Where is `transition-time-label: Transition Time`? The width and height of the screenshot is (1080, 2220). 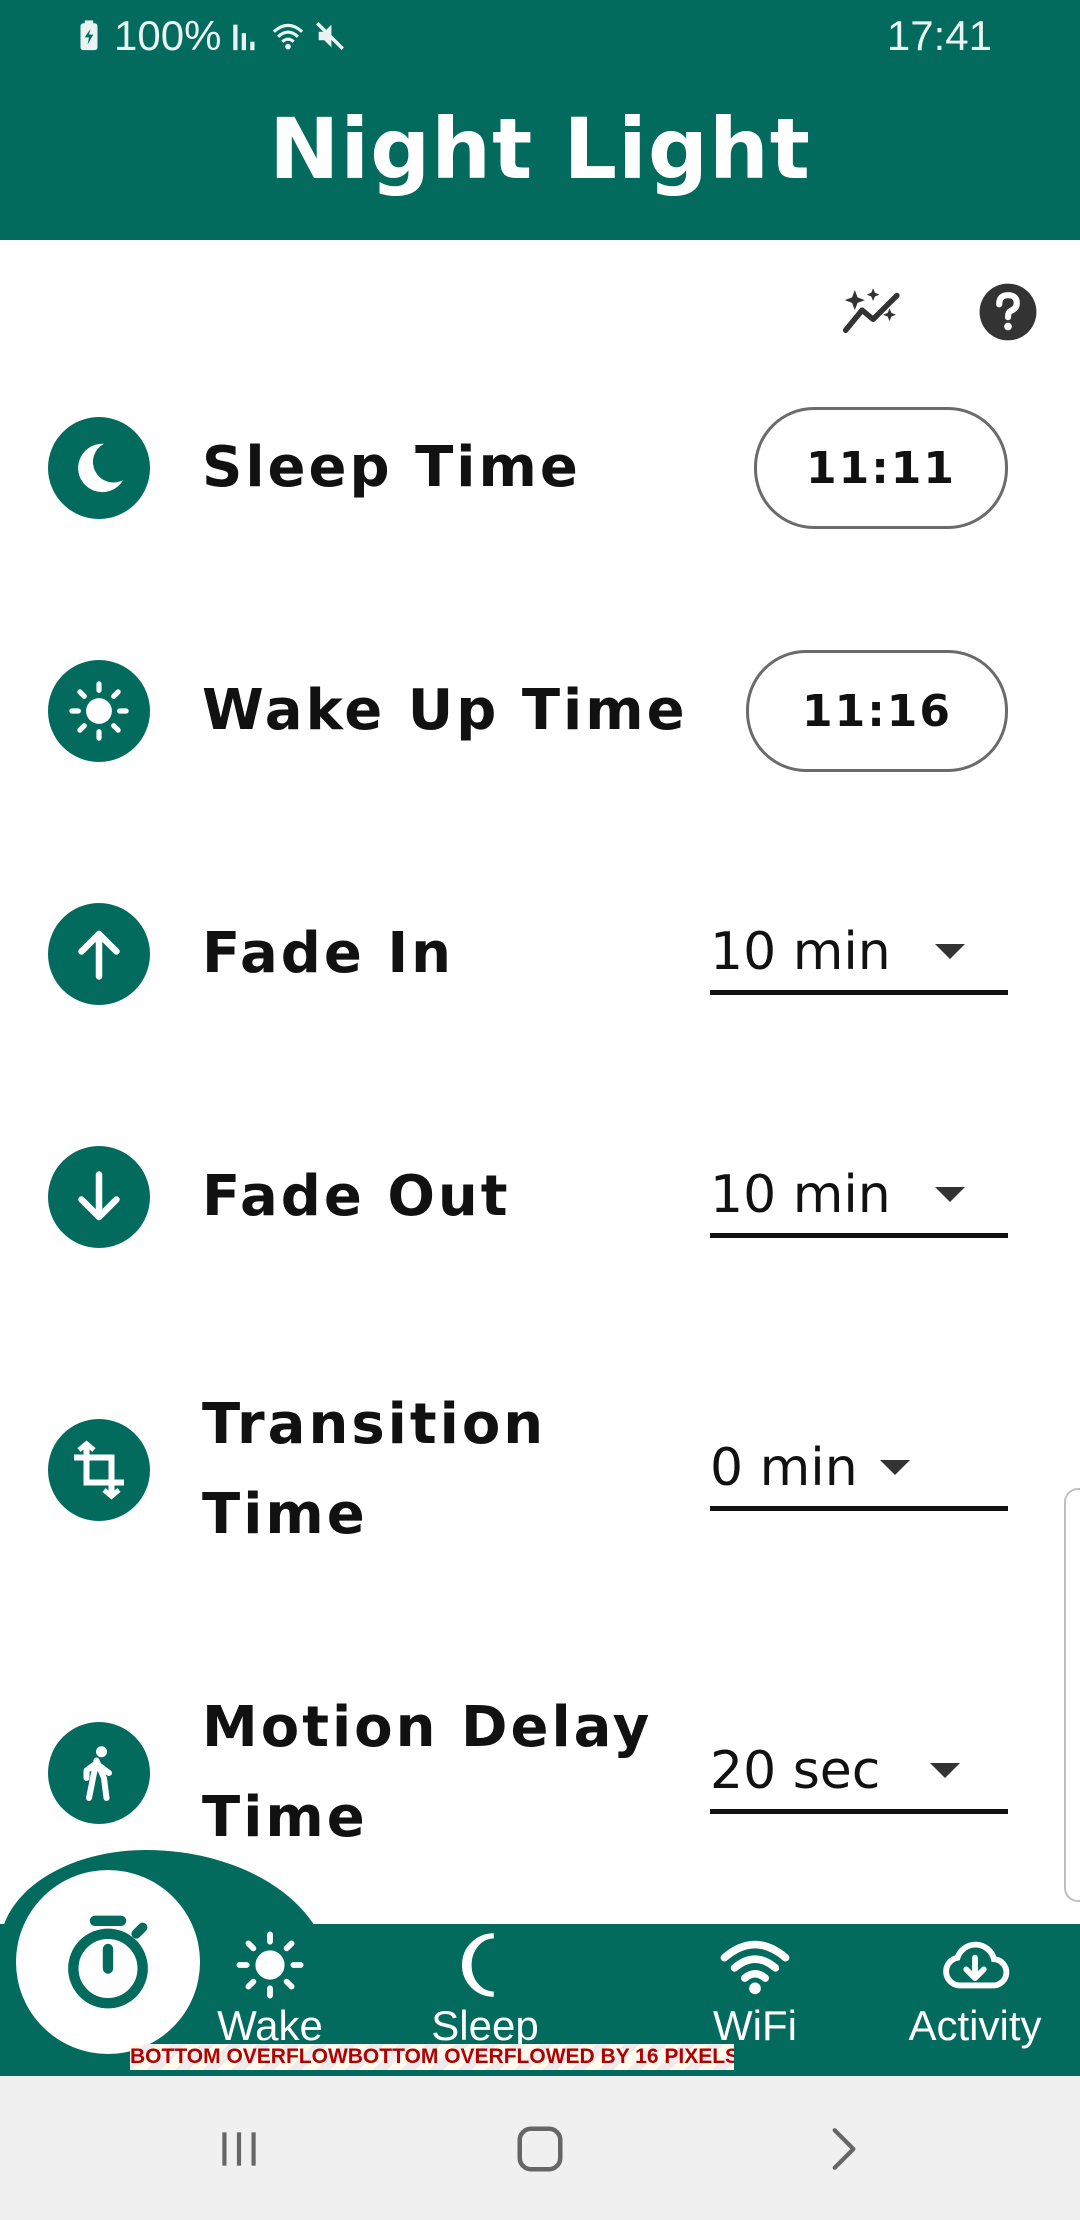 transition-time-label: Transition Time is located at coordinates (462, 1470).